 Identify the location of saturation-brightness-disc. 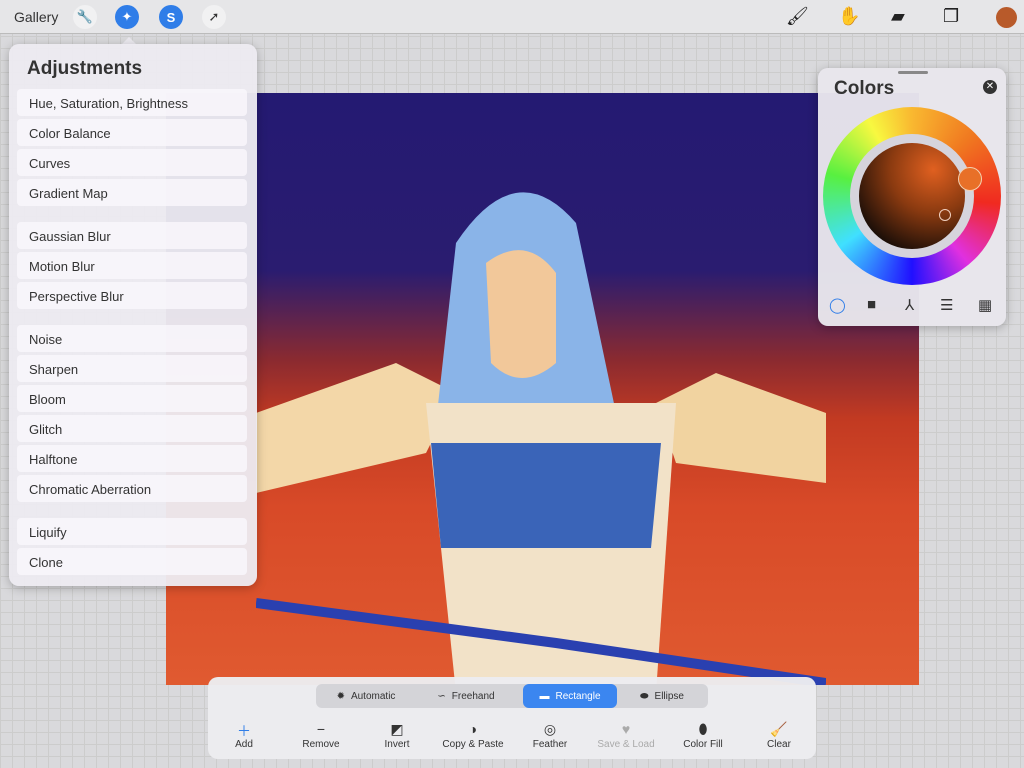
(912, 196).